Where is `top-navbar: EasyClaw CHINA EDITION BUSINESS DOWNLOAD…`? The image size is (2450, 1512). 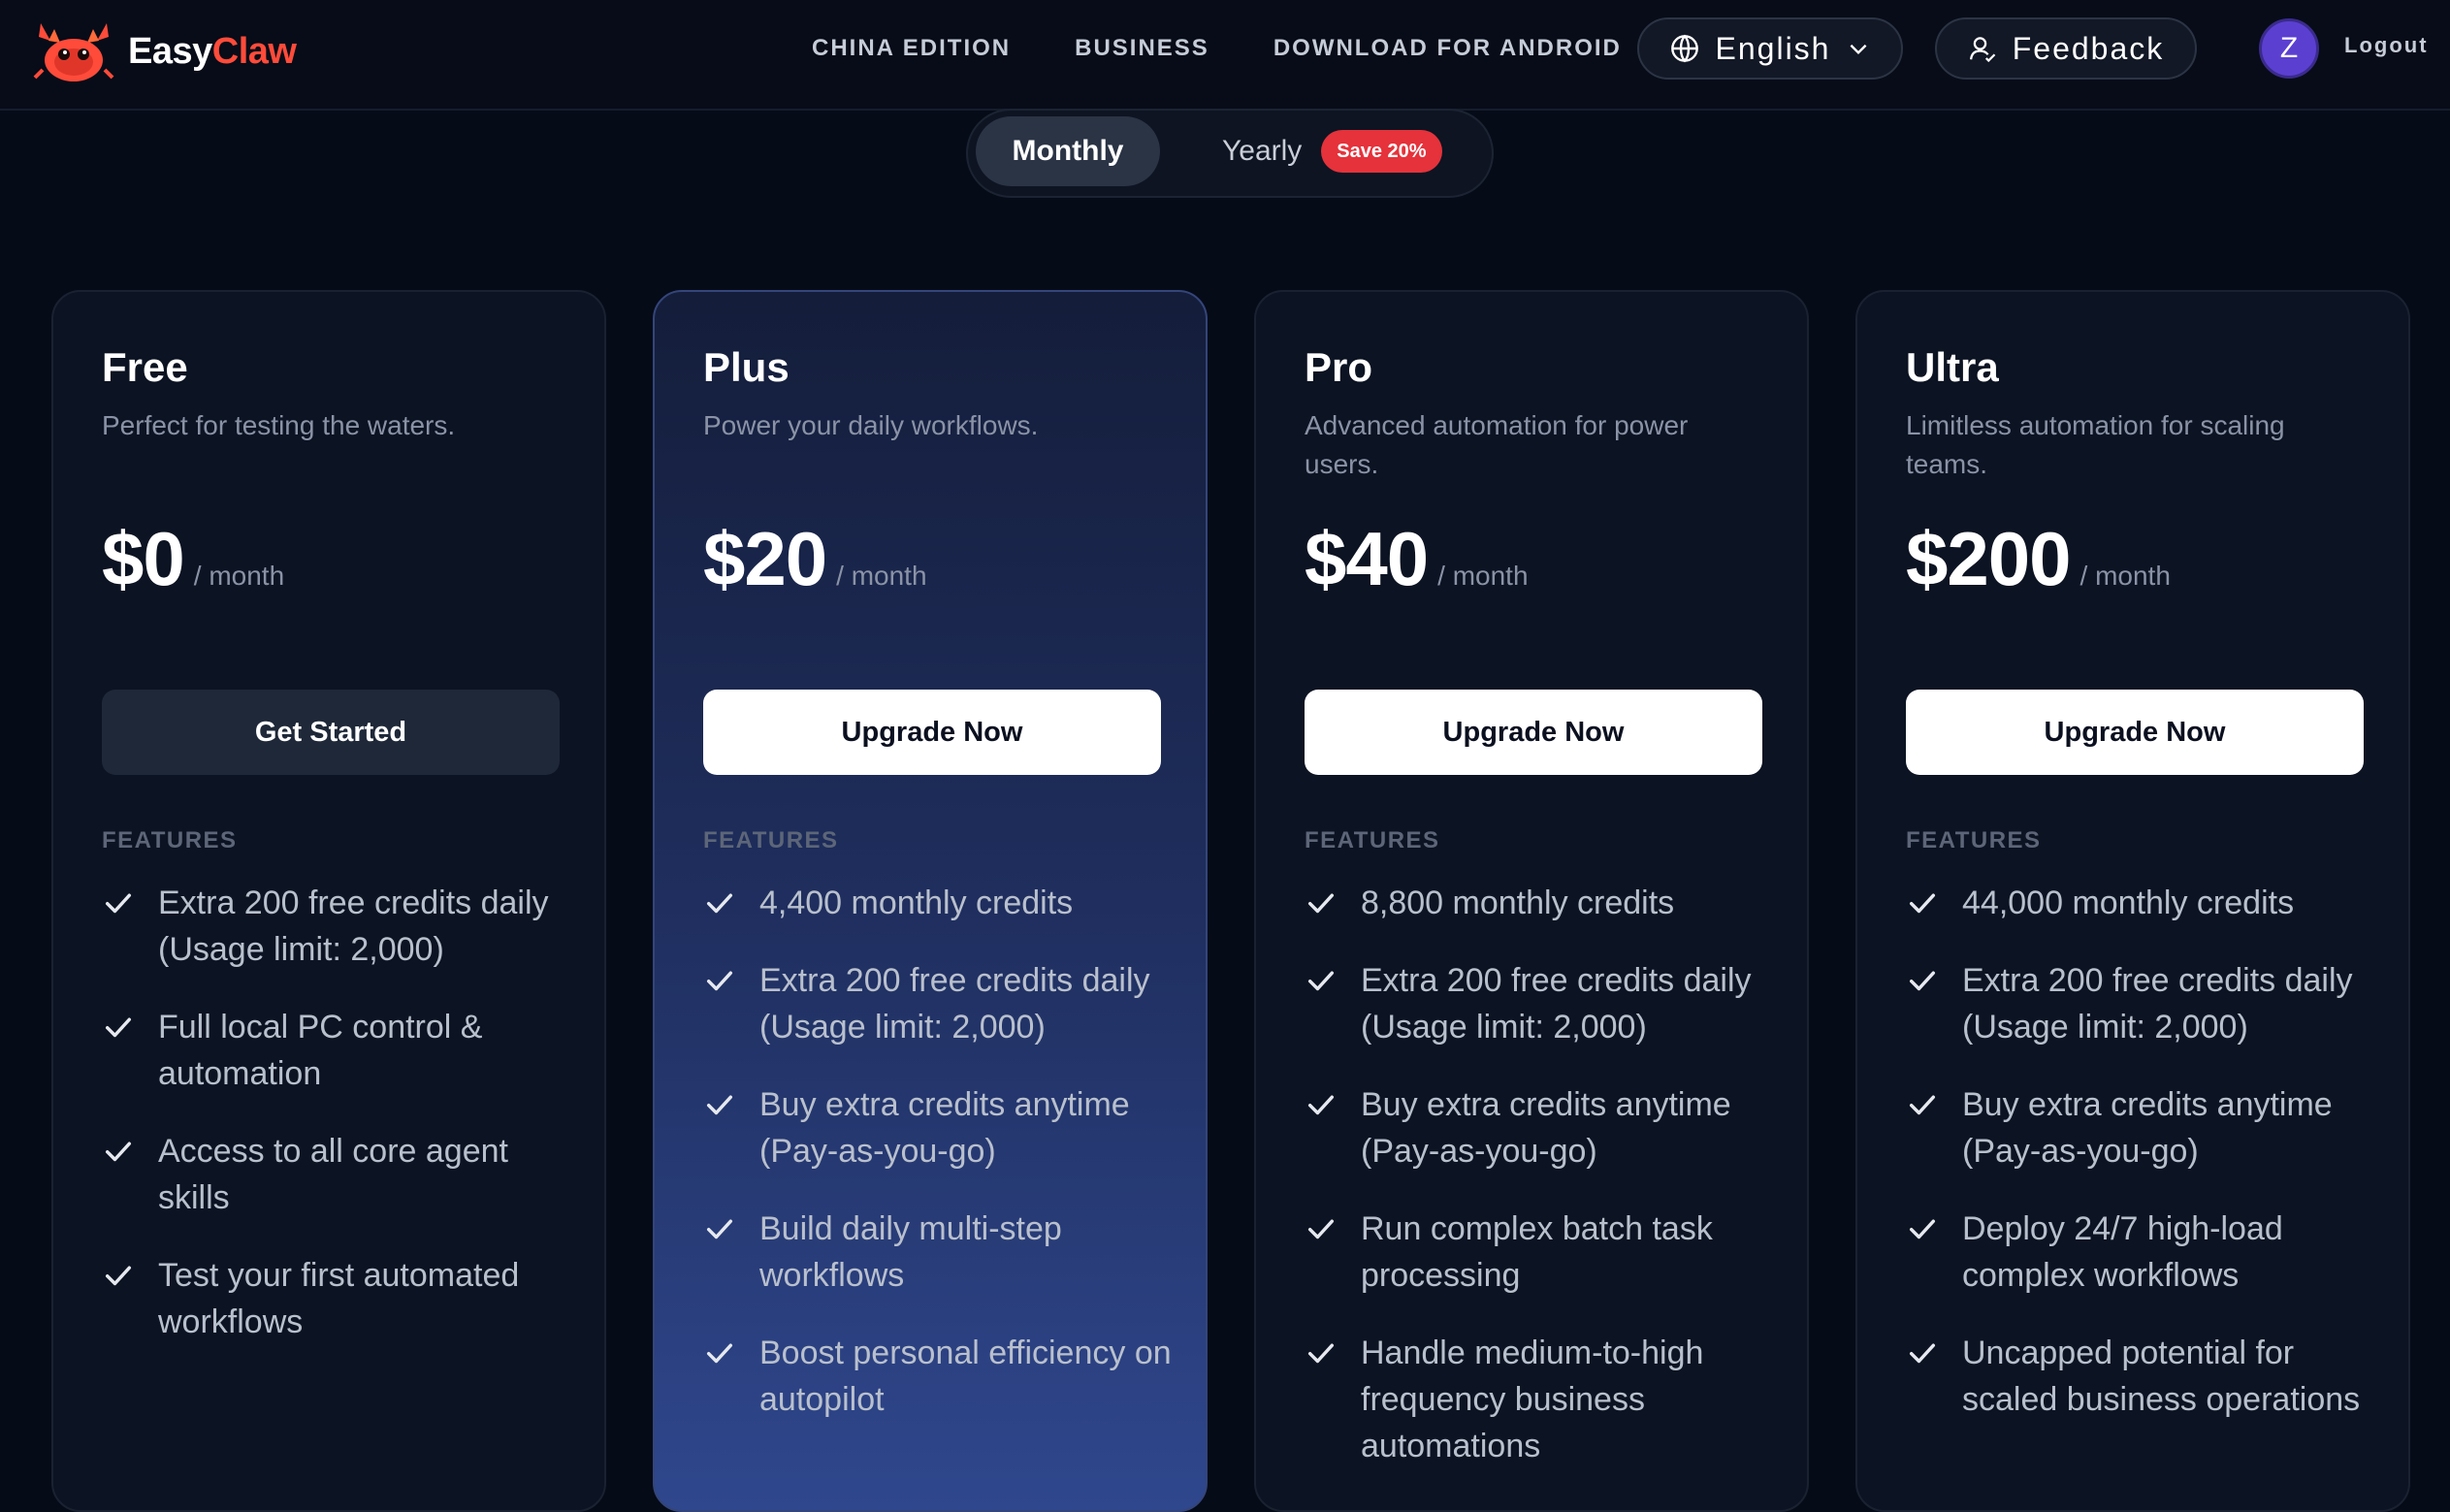
top-navbar: EasyClaw CHINA EDITION BUSINESS DOWNLOAD… is located at coordinates (1225, 55).